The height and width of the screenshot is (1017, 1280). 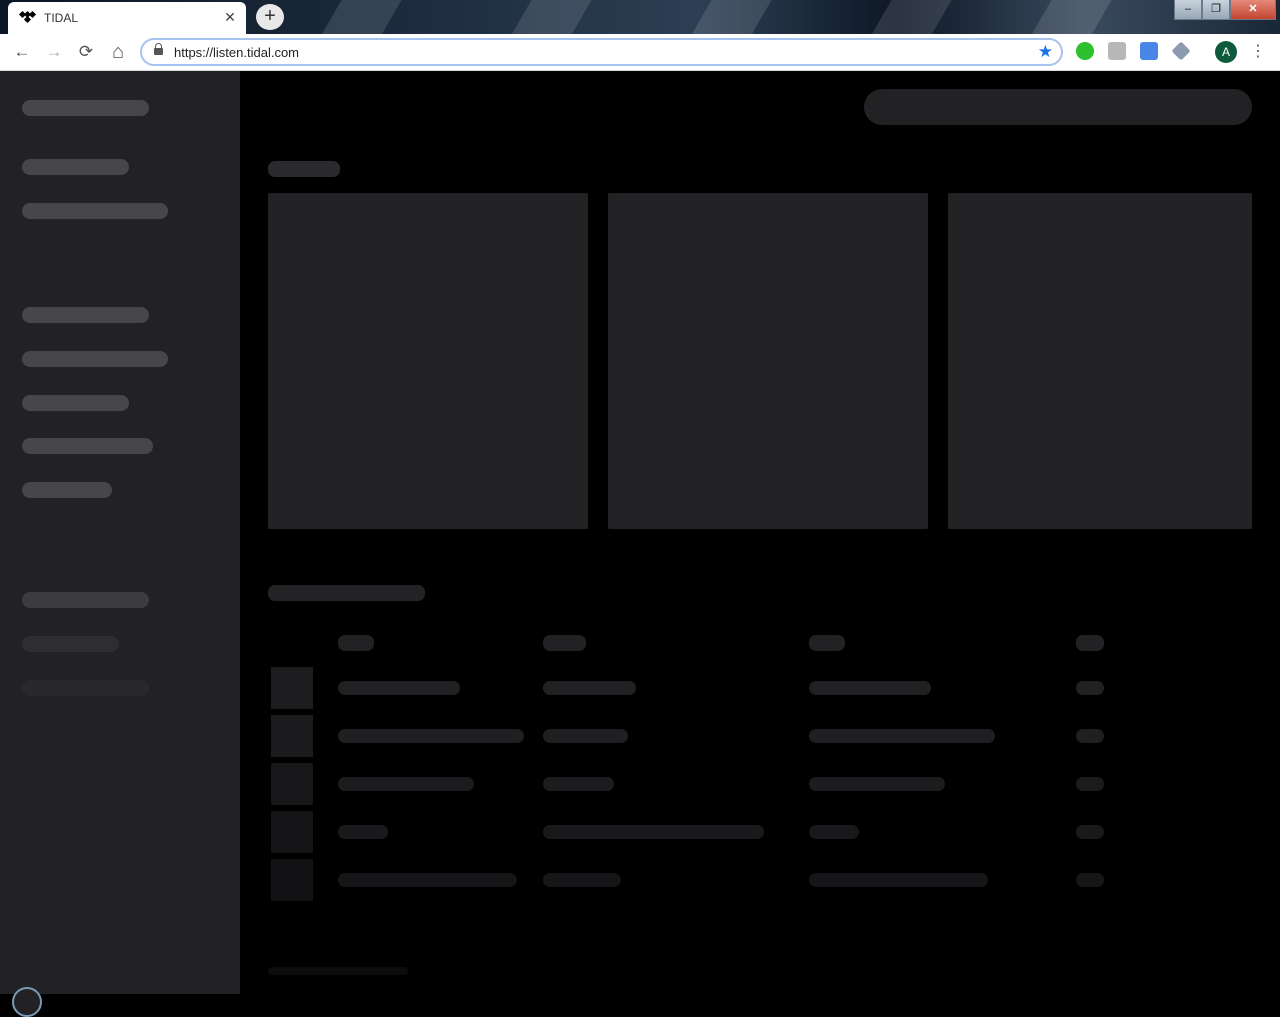 I want to click on search-skeleton, so click(x=1058, y=107).